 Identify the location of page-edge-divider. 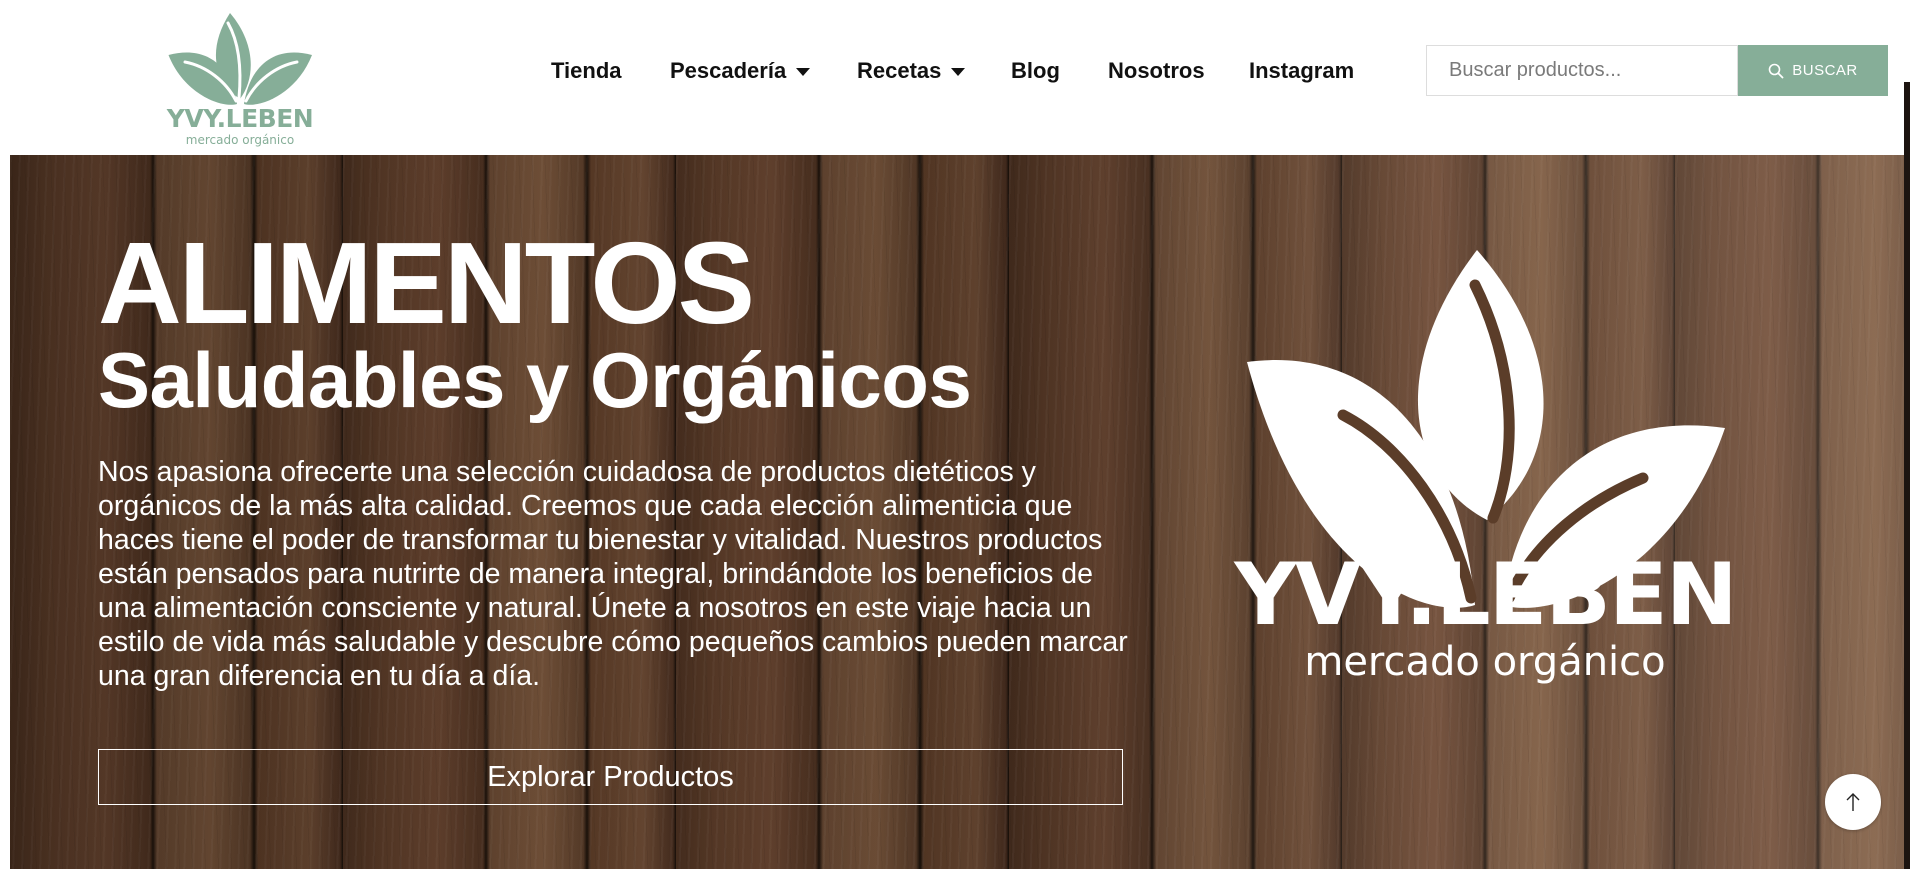
(1907, 475).